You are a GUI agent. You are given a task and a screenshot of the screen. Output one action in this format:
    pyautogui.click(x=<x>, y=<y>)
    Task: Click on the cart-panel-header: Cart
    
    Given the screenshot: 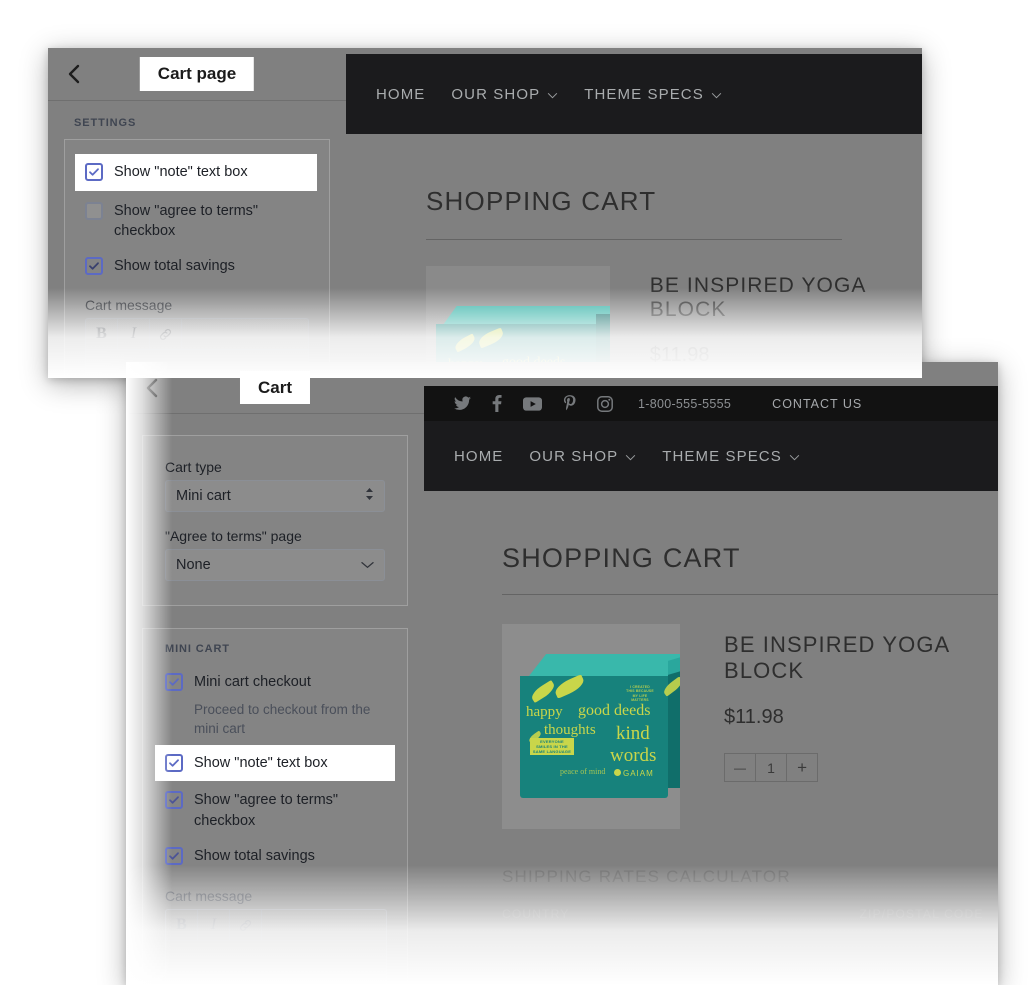 What is the action you would take?
    pyautogui.click(x=275, y=388)
    